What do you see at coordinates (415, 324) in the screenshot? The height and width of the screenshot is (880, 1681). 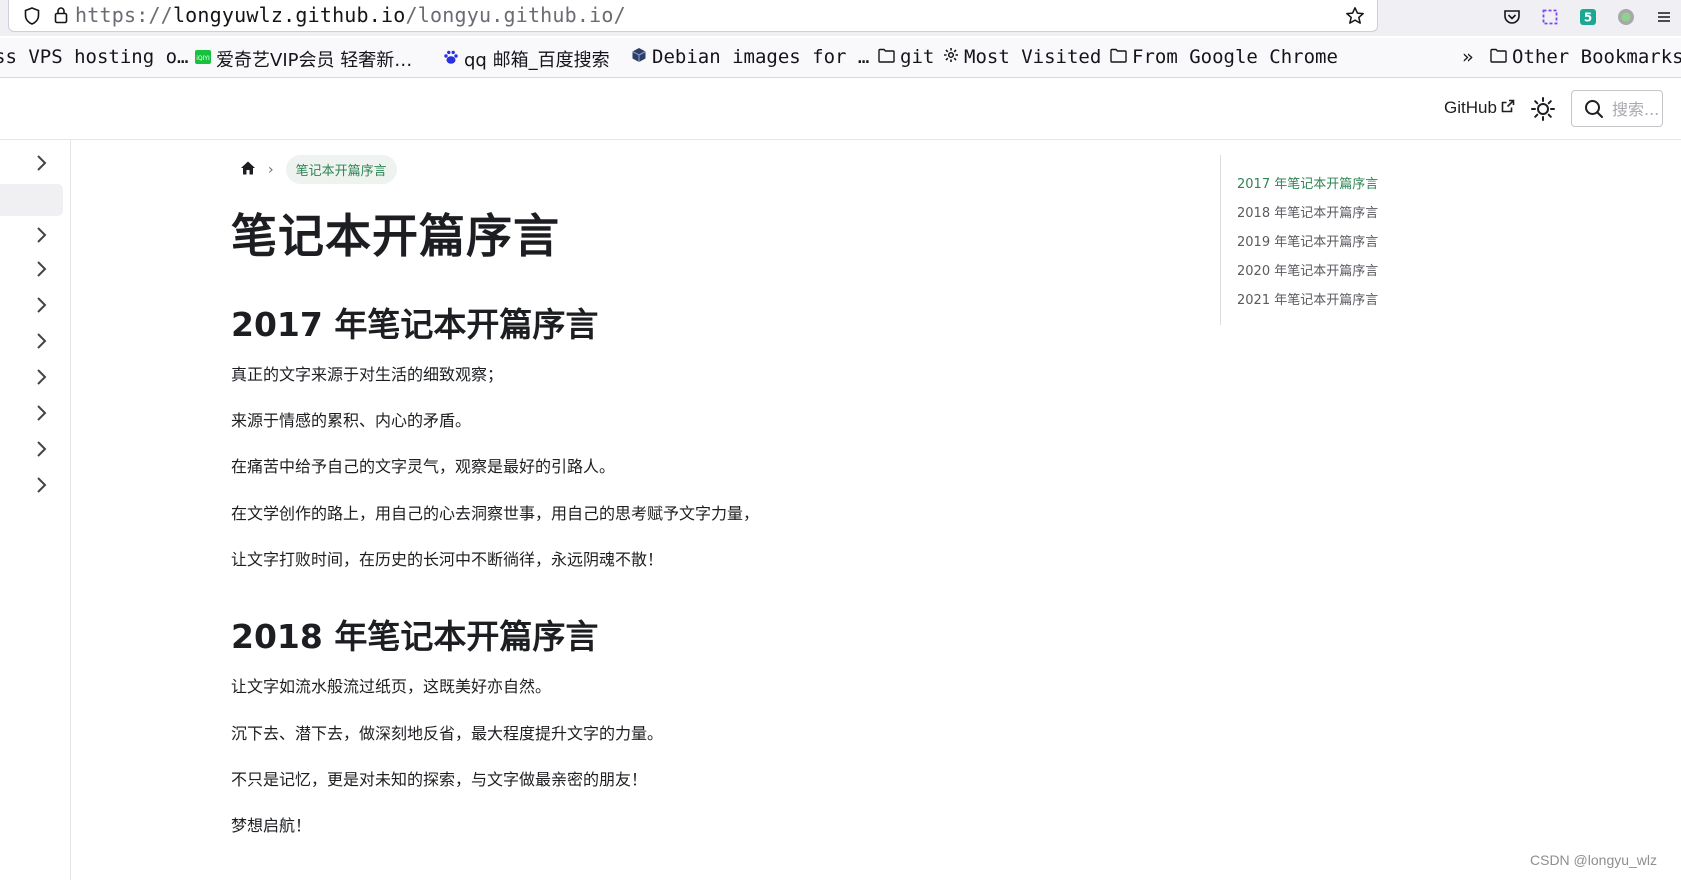 I see `section-heading: 2017 年笔记本开篇序言` at bounding box center [415, 324].